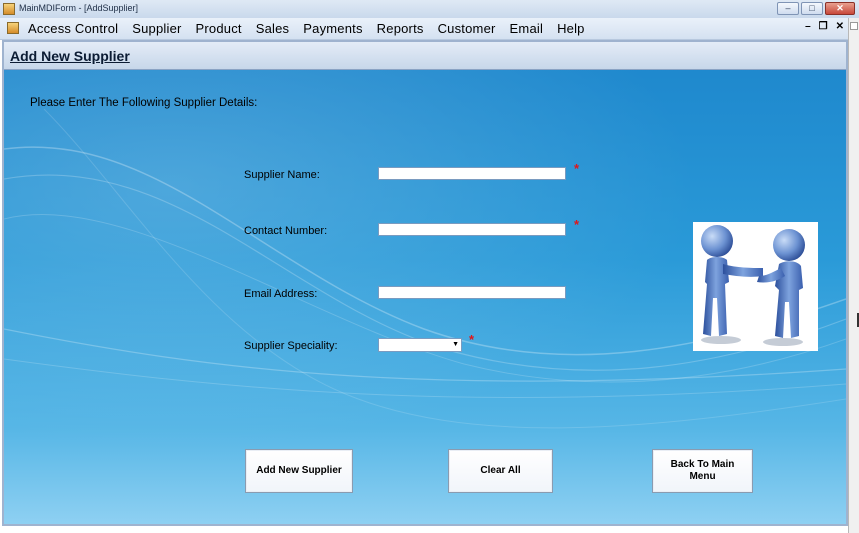 Image resolution: width=859 pixels, height=533 pixels. I want to click on contact-number-label: Contact Number:, so click(286, 231).